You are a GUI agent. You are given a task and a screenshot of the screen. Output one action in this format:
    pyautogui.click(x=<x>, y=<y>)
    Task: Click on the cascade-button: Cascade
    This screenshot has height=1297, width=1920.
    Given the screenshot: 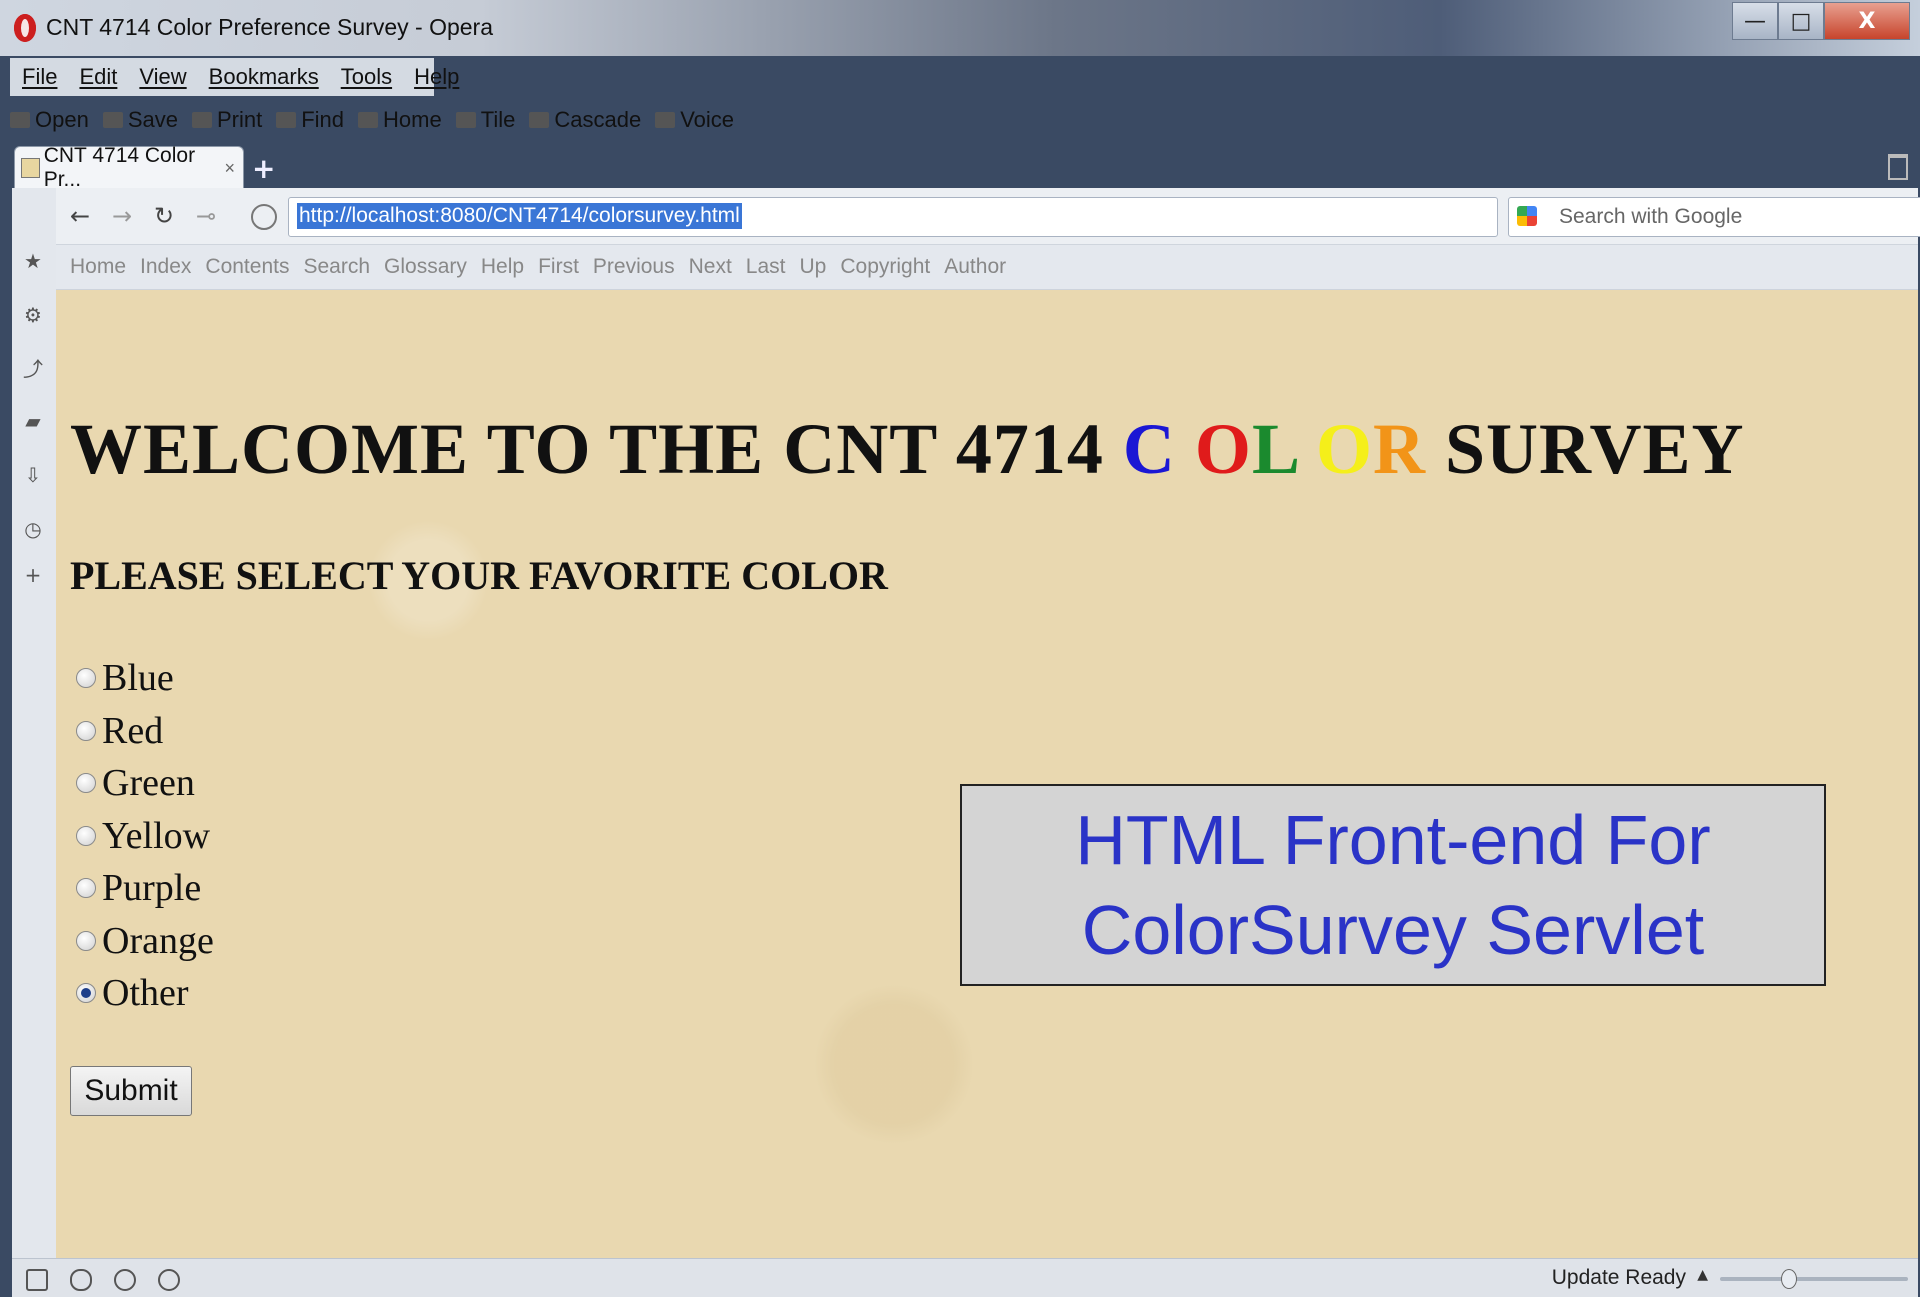 What is the action you would take?
    pyautogui.click(x=585, y=120)
    